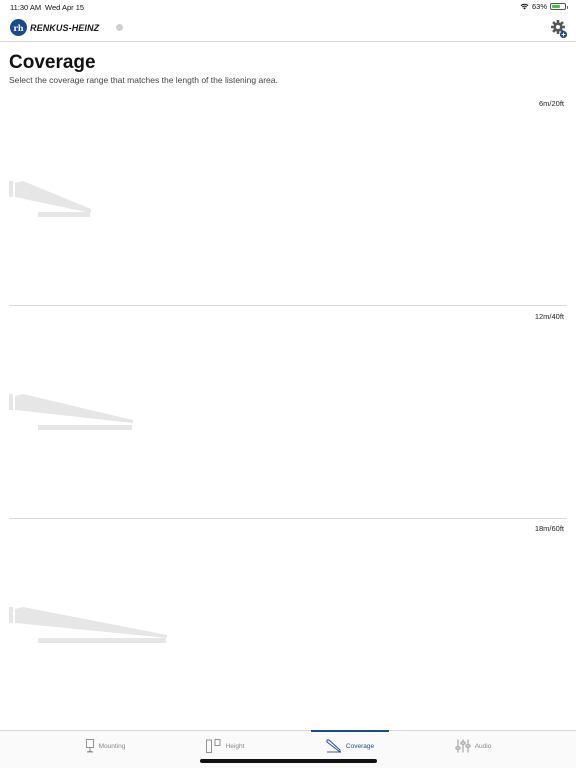  I want to click on status-date: Wed Apr 15, so click(65, 7).